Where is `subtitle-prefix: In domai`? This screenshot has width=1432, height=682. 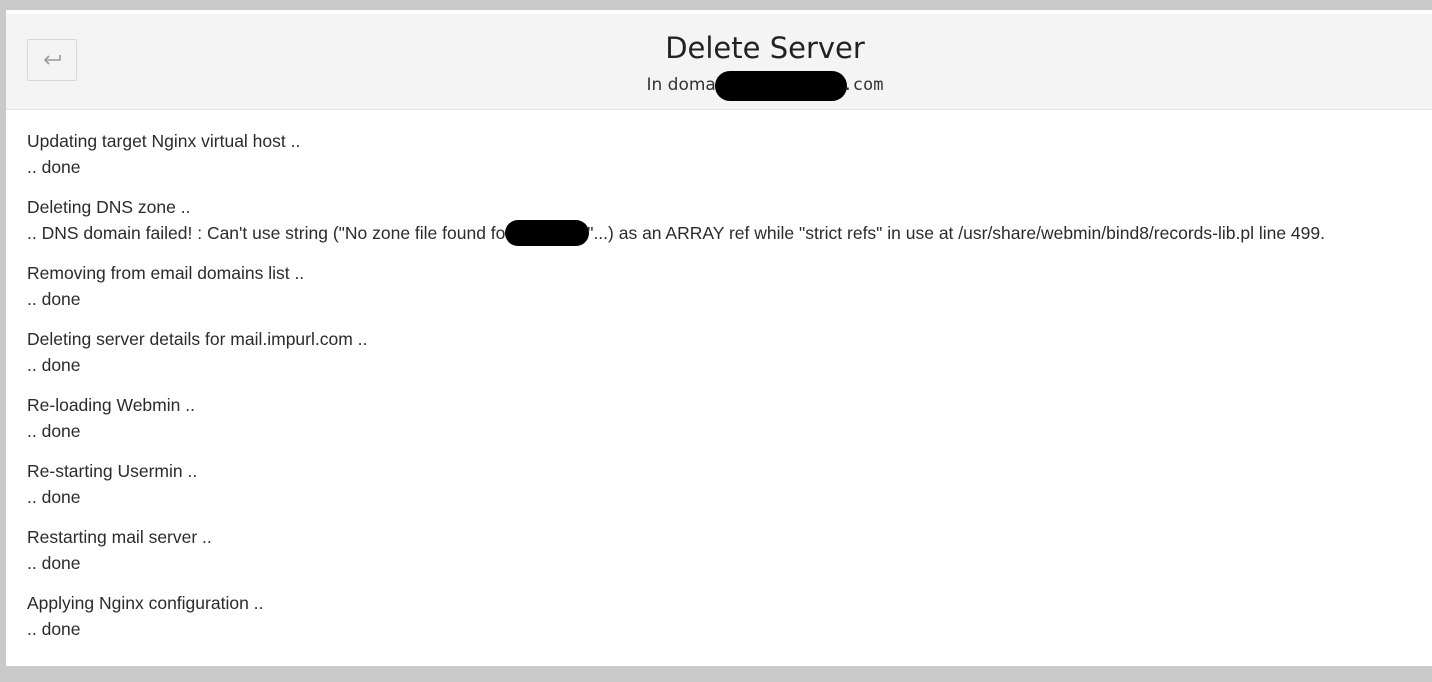 subtitle-prefix: In domai is located at coordinates (683, 85).